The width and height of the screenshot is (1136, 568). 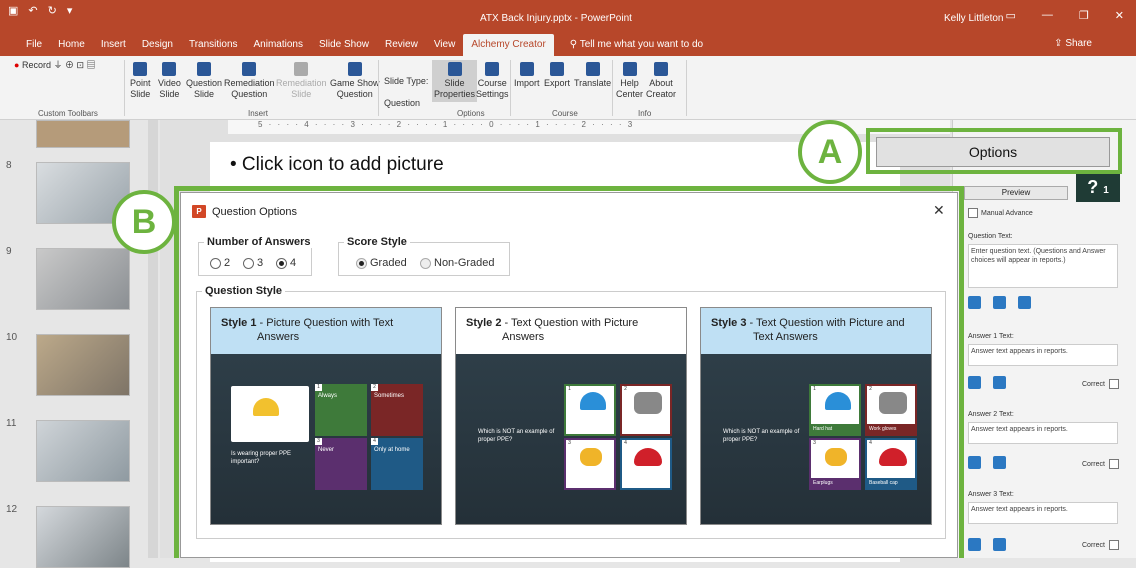 I want to click on redo-icon: ↻, so click(x=52, y=10).